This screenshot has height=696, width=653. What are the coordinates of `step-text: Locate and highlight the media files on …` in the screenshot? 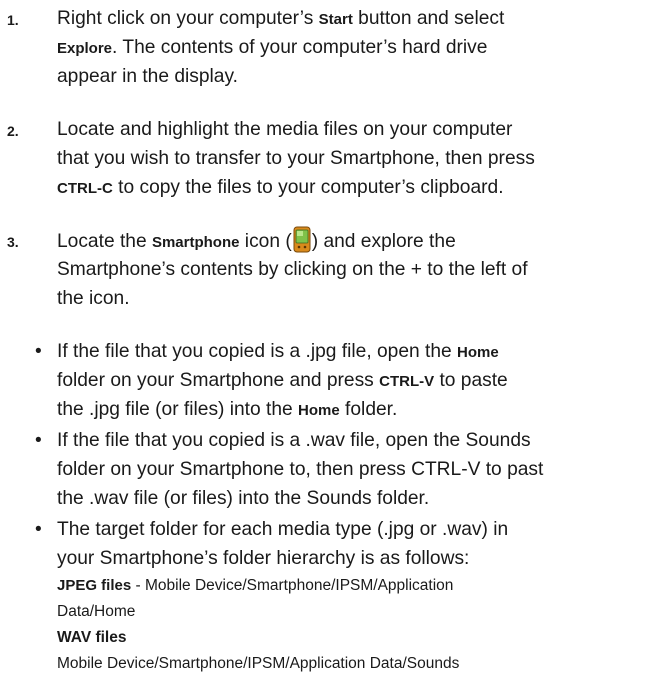 It's located at (296, 158).